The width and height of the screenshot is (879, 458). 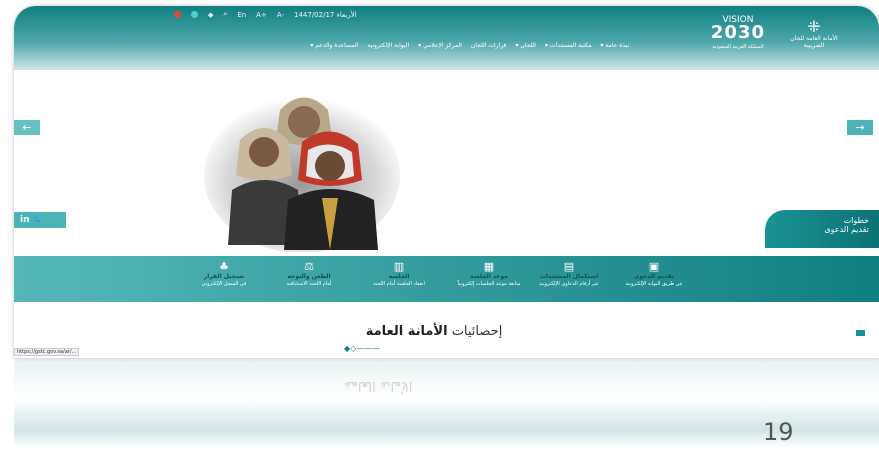 I want to click on secretariat-mark-icon: ⁜, so click(x=814, y=26).